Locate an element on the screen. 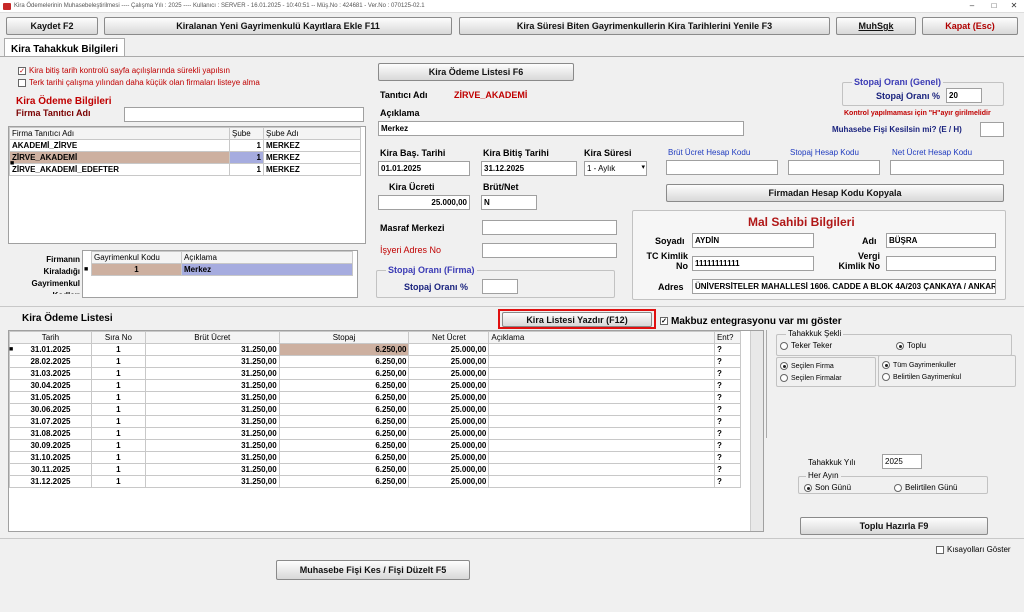 Image resolution: width=1024 pixels, height=612 pixels. adi-input: BÜŞRA is located at coordinates (941, 240).